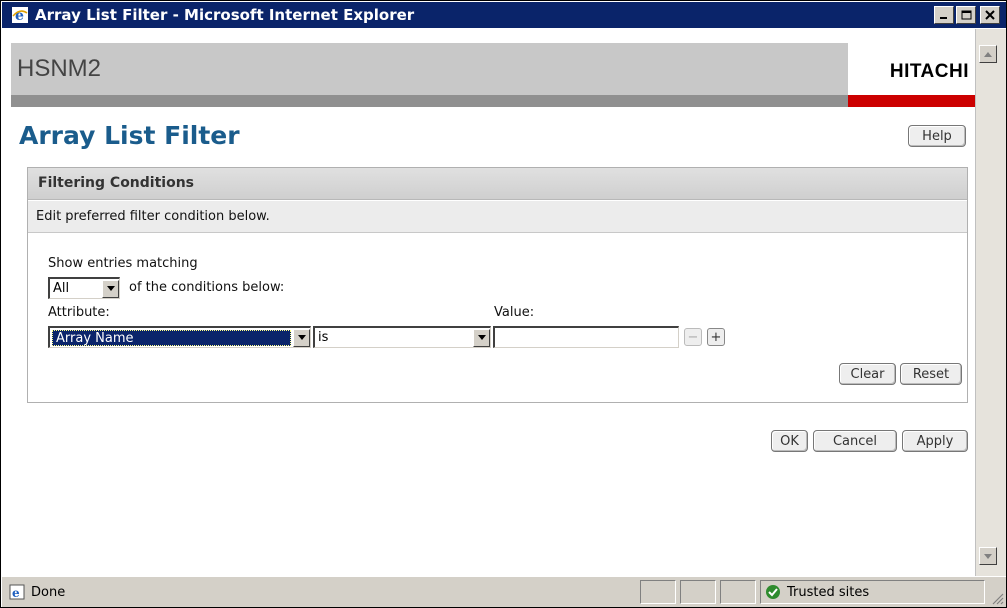 The image size is (1007, 608). I want to click on close-icon, so click(990, 15).